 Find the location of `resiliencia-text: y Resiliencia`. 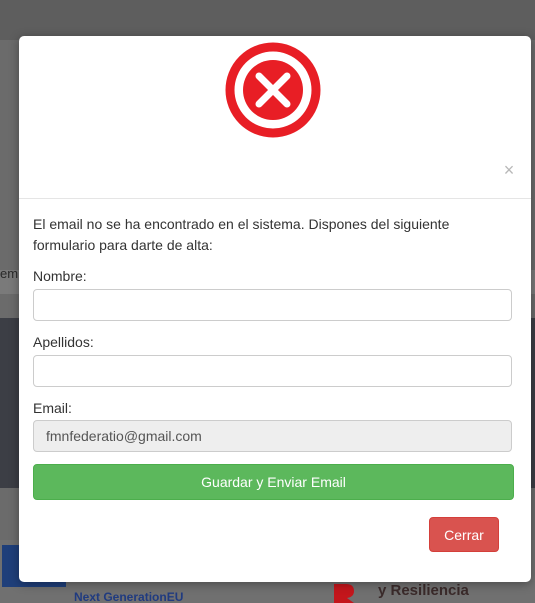

resiliencia-text: y Resiliencia is located at coordinates (423, 590).